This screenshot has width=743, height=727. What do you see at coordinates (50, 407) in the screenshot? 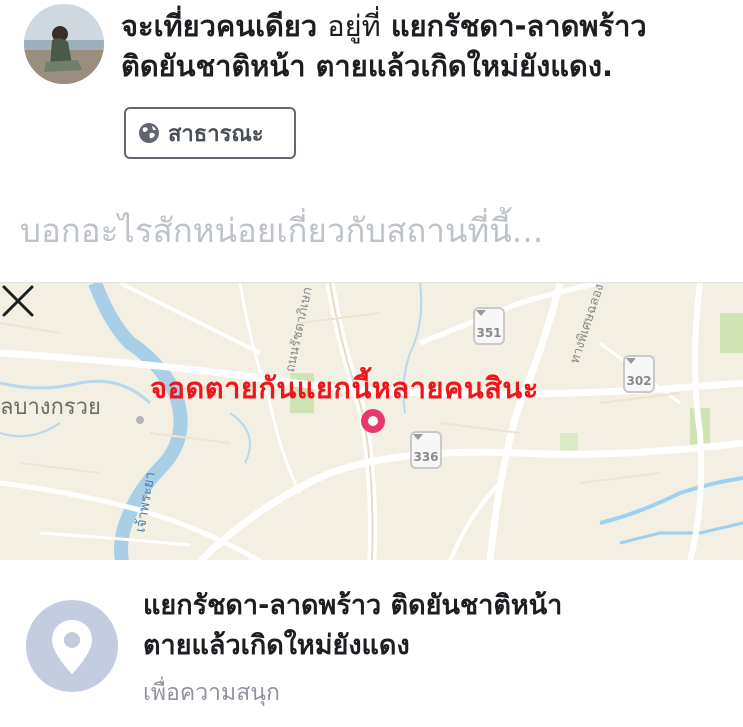
I see `map-district-label: ลบางกรวย` at bounding box center [50, 407].